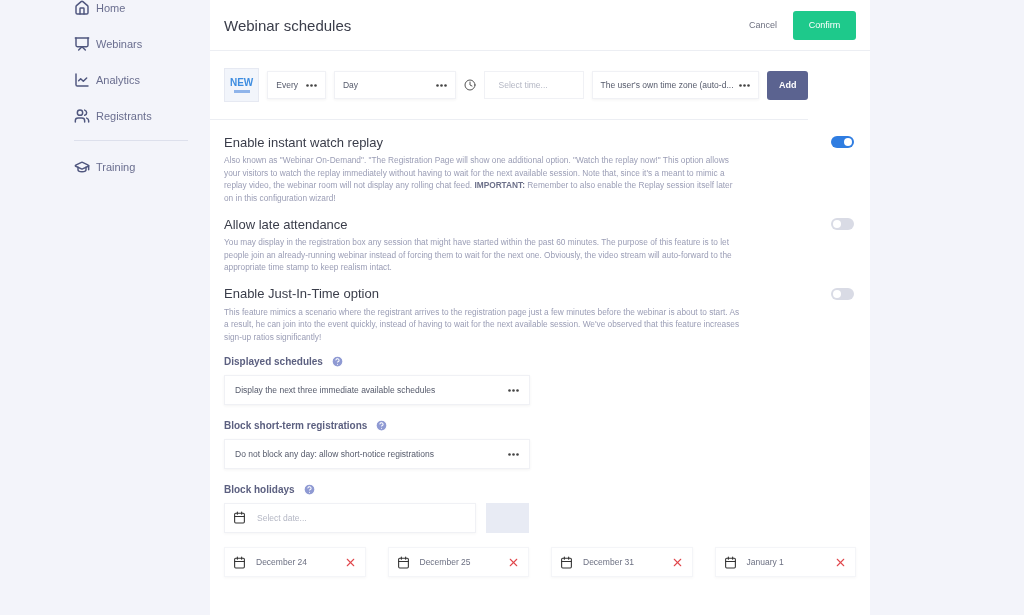  What do you see at coordinates (301, 293) in the screenshot?
I see `option-title: Enable Just-In-Time option` at bounding box center [301, 293].